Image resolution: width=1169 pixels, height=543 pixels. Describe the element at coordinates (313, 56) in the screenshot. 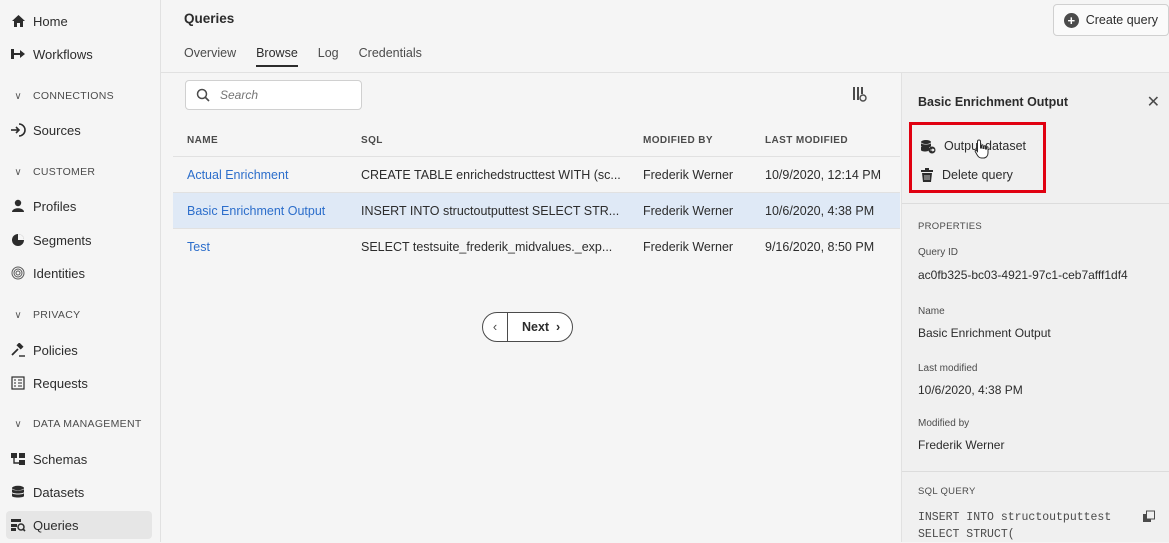

I see `tabs: Overview Browse Log Credentials` at that location.